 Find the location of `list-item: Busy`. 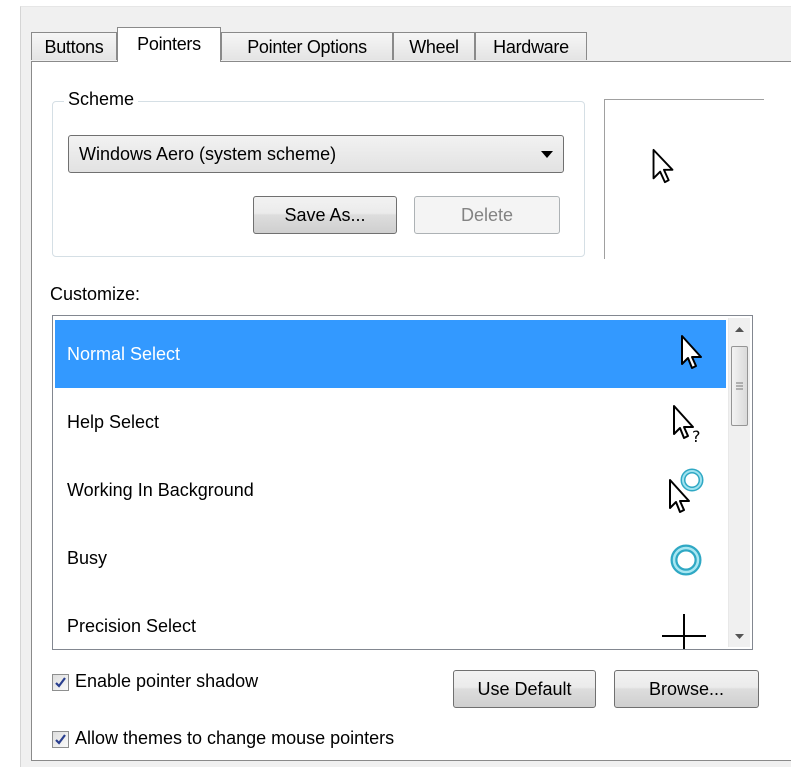

list-item: Busy is located at coordinates (390, 558).